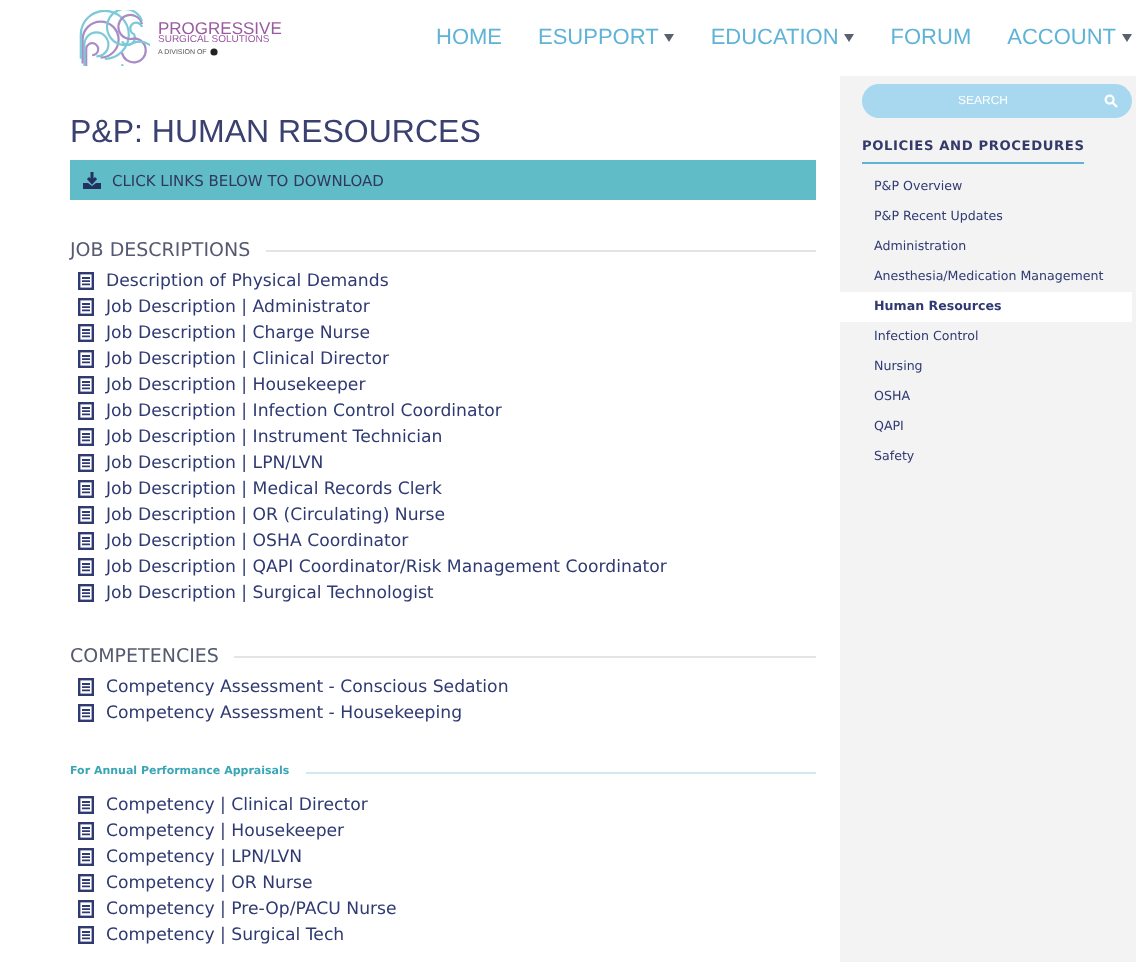 The width and height of the screenshot is (1136, 962). Describe the element at coordinates (238, 333) in the screenshot. I see `document-link: Job Description | Charge Nurse` at that location.